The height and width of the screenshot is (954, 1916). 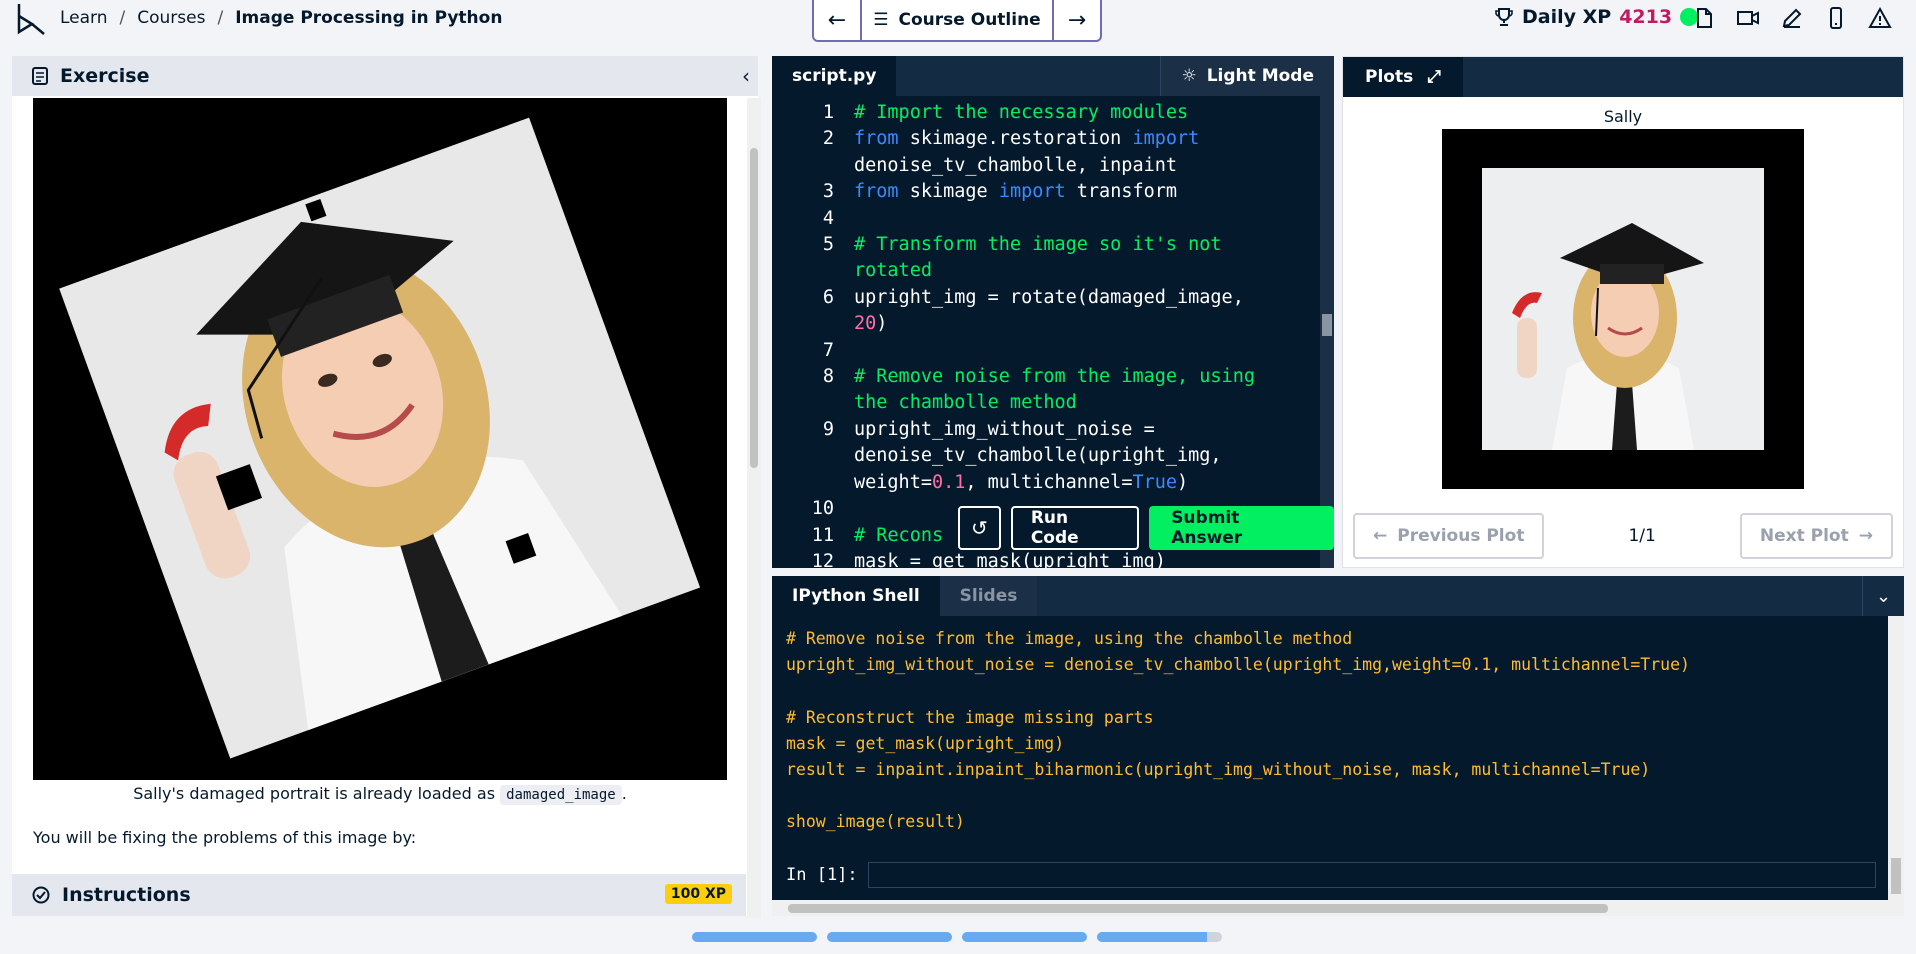 What do you see at coordinates (1596, 17) in the screenshot?
I see `daily-xp: Daily XP 4213` at bounding box center [1596, 17].